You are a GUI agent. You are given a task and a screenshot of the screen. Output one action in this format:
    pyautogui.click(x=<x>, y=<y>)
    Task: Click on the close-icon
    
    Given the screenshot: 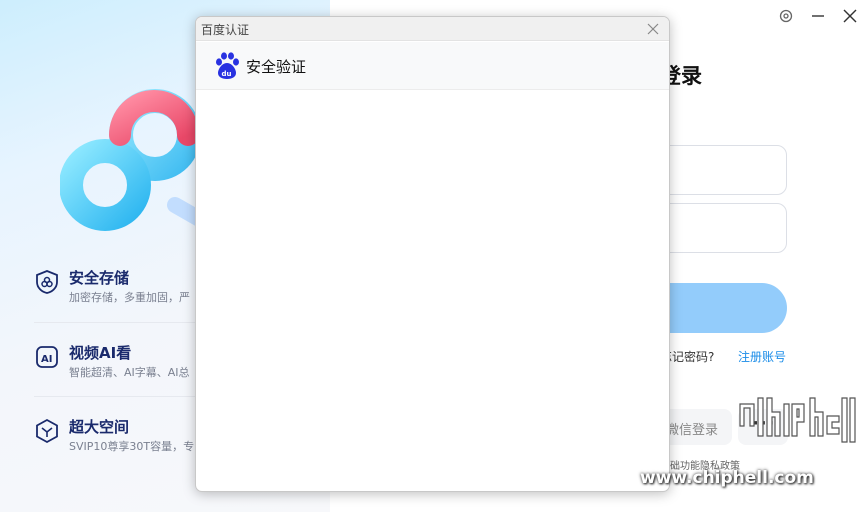 What is the action you would take?
    pyautogui.click(x=850, y=16)
    